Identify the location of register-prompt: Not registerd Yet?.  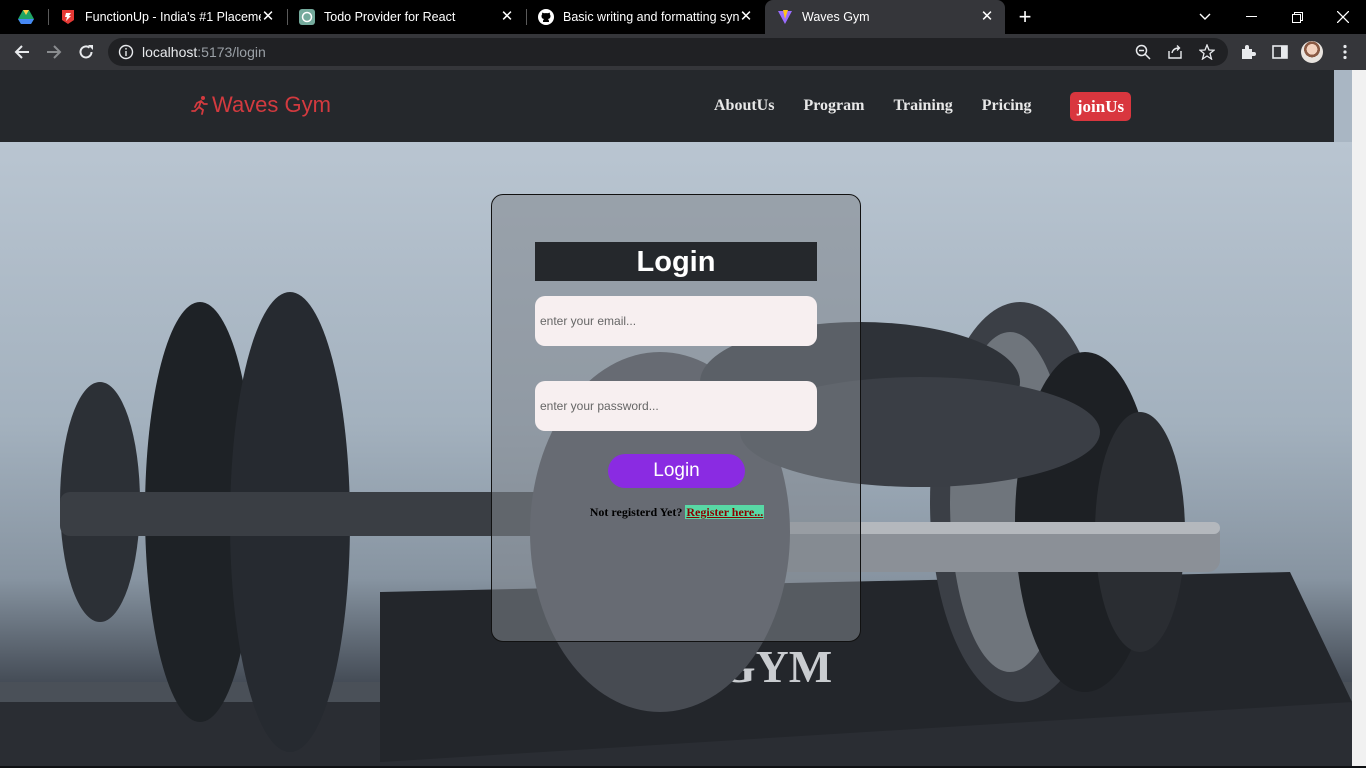
(636, 512).